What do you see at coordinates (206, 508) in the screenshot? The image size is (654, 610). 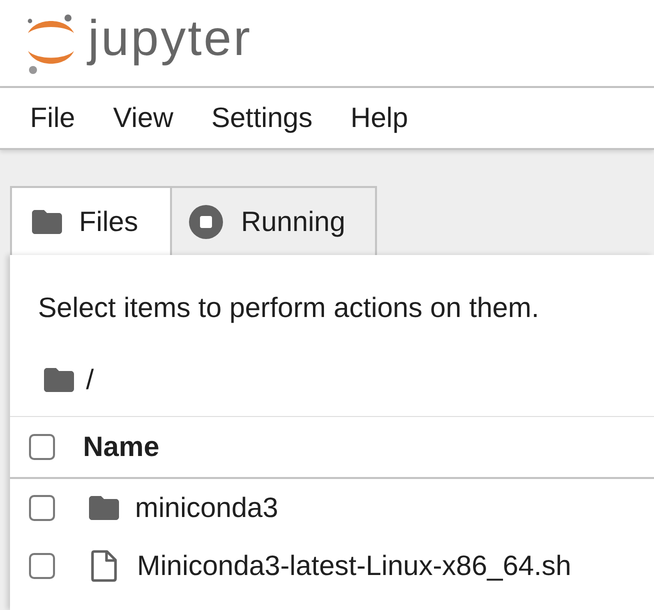 I see `file-name: miniconda3` at bounding box center [206, 508].